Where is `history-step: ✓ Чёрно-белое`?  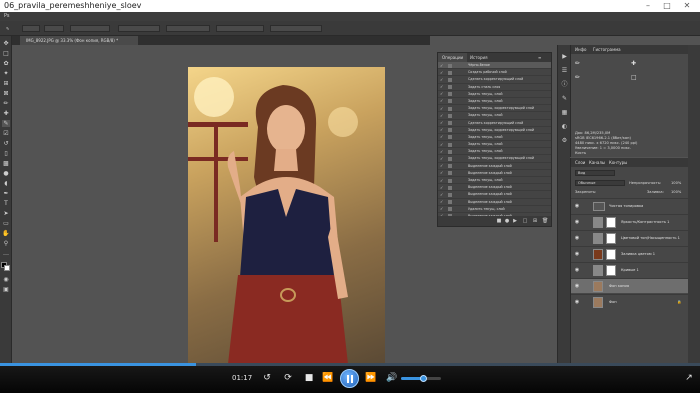
history-step: ✓ Чёрно-белое is located at coordinates (494, 66).